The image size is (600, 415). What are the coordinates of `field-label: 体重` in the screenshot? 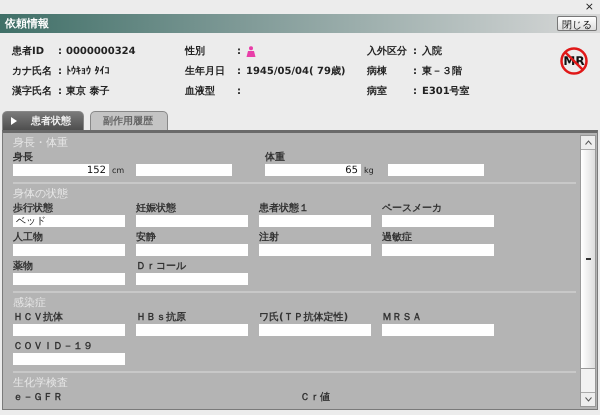 It's located at (275, 158).